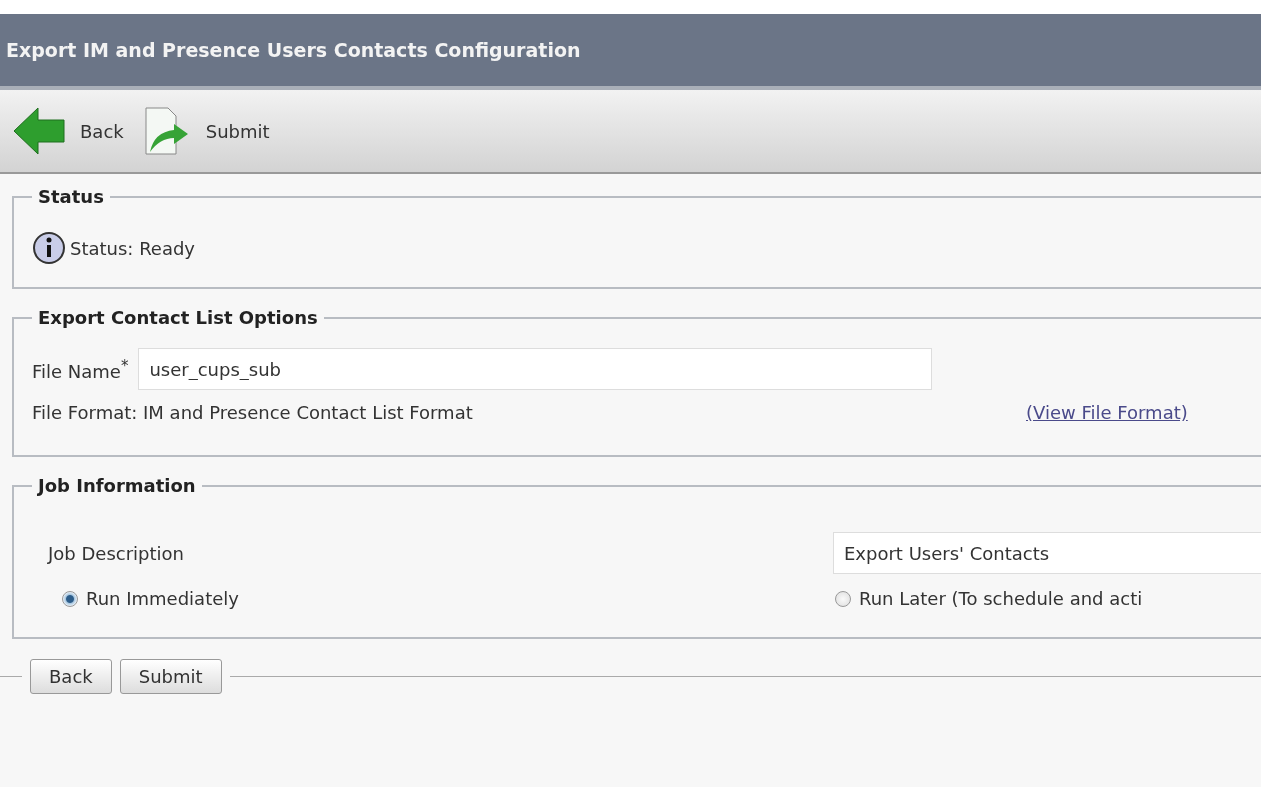 The width and height of the screenshot is (1261, 787). I want to click on section-title: Job Information, so click(116, 485).